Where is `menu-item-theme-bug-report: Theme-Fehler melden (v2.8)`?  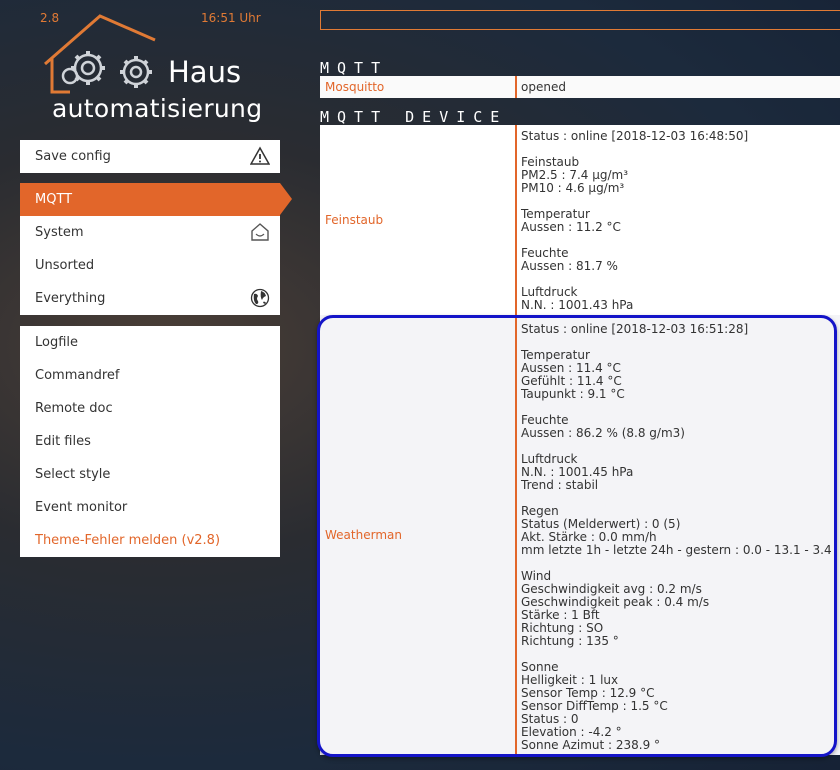 menu-item-theme-bug-report: Theme-Fehler melden (v2.8) is located at coordinates (150, 540).